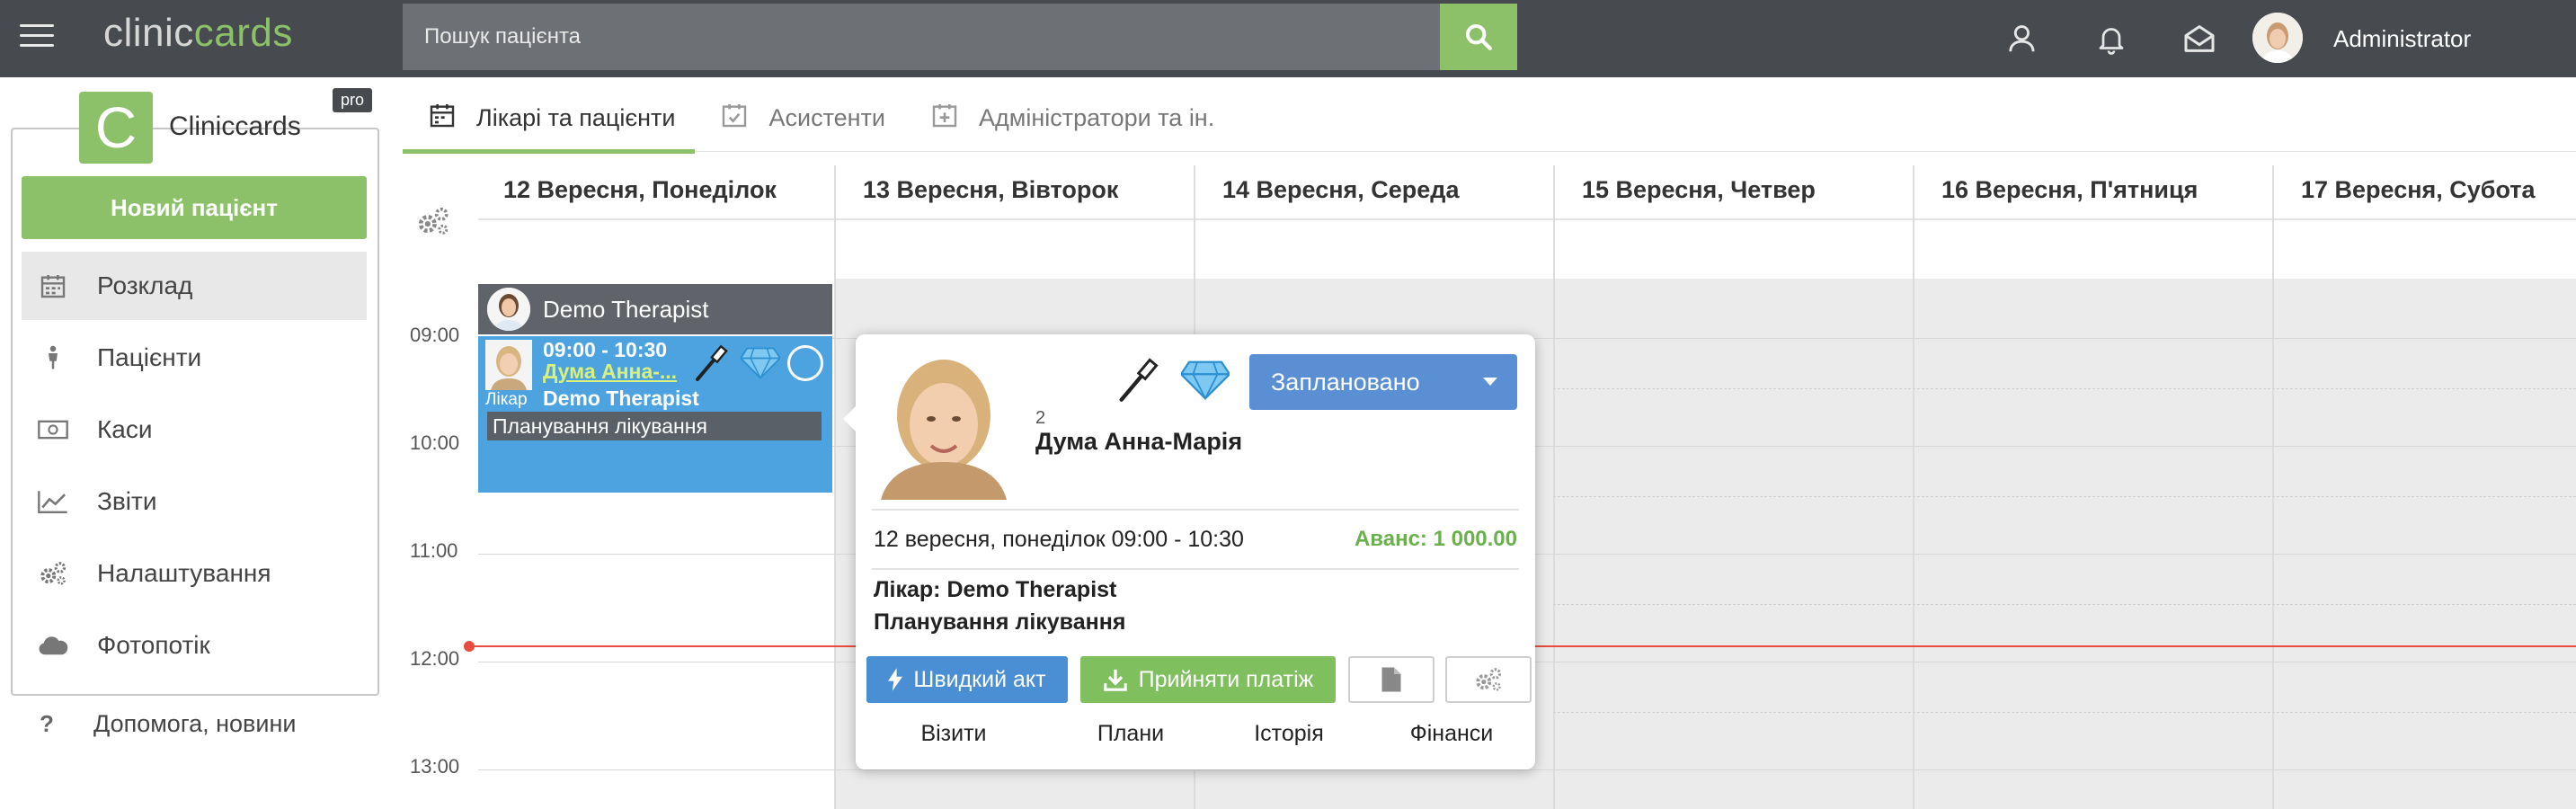  I want to click on hour-line, so click(1527, 769).